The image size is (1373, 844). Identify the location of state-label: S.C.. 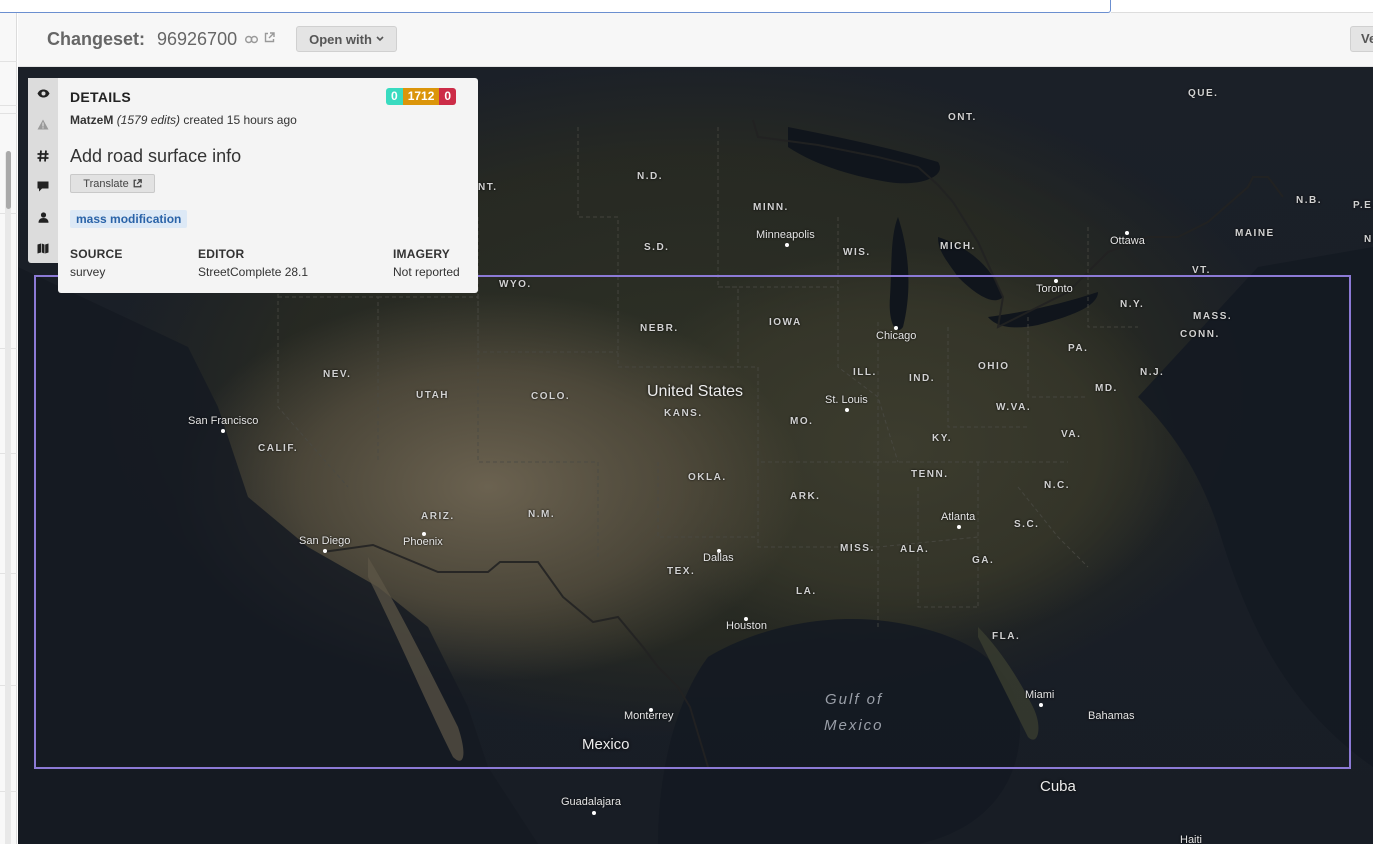
(1027, 524).